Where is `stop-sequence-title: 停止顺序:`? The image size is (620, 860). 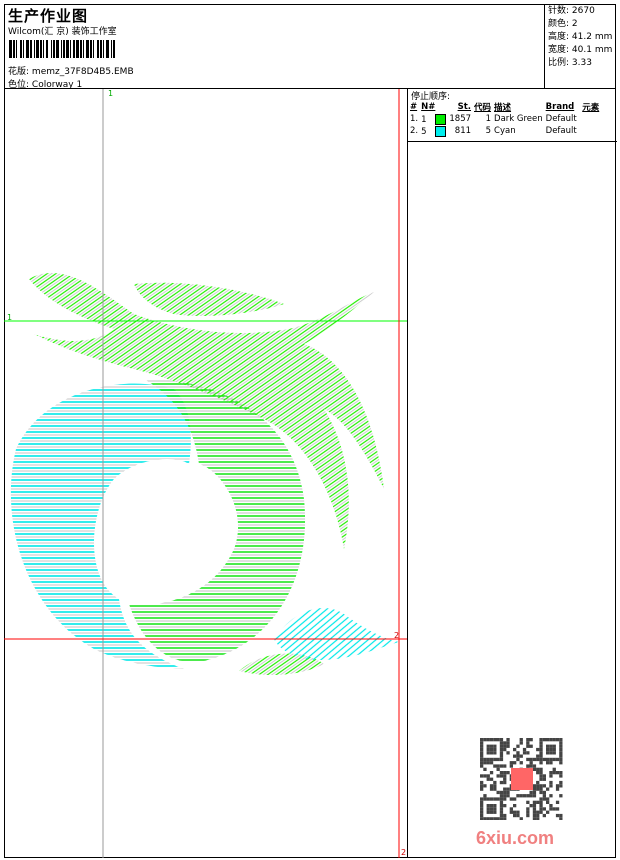
stop-sequence-title: 停止顺序: is located at coordinates (431, 97).